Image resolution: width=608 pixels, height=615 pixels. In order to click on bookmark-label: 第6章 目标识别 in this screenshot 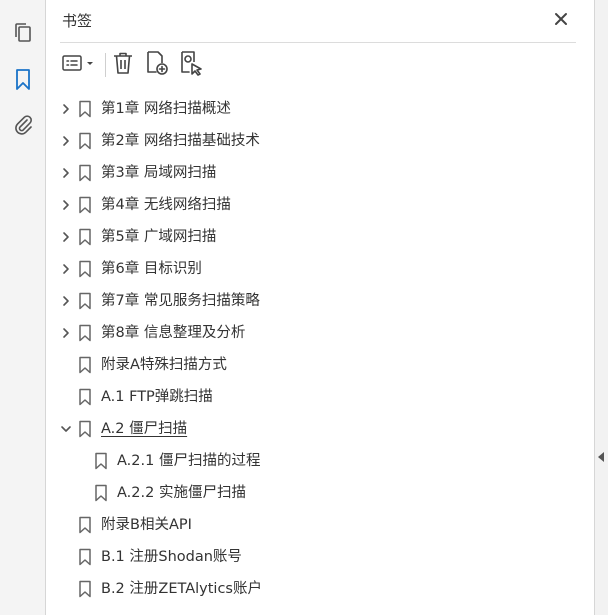, I will do `click(151, 269)`.